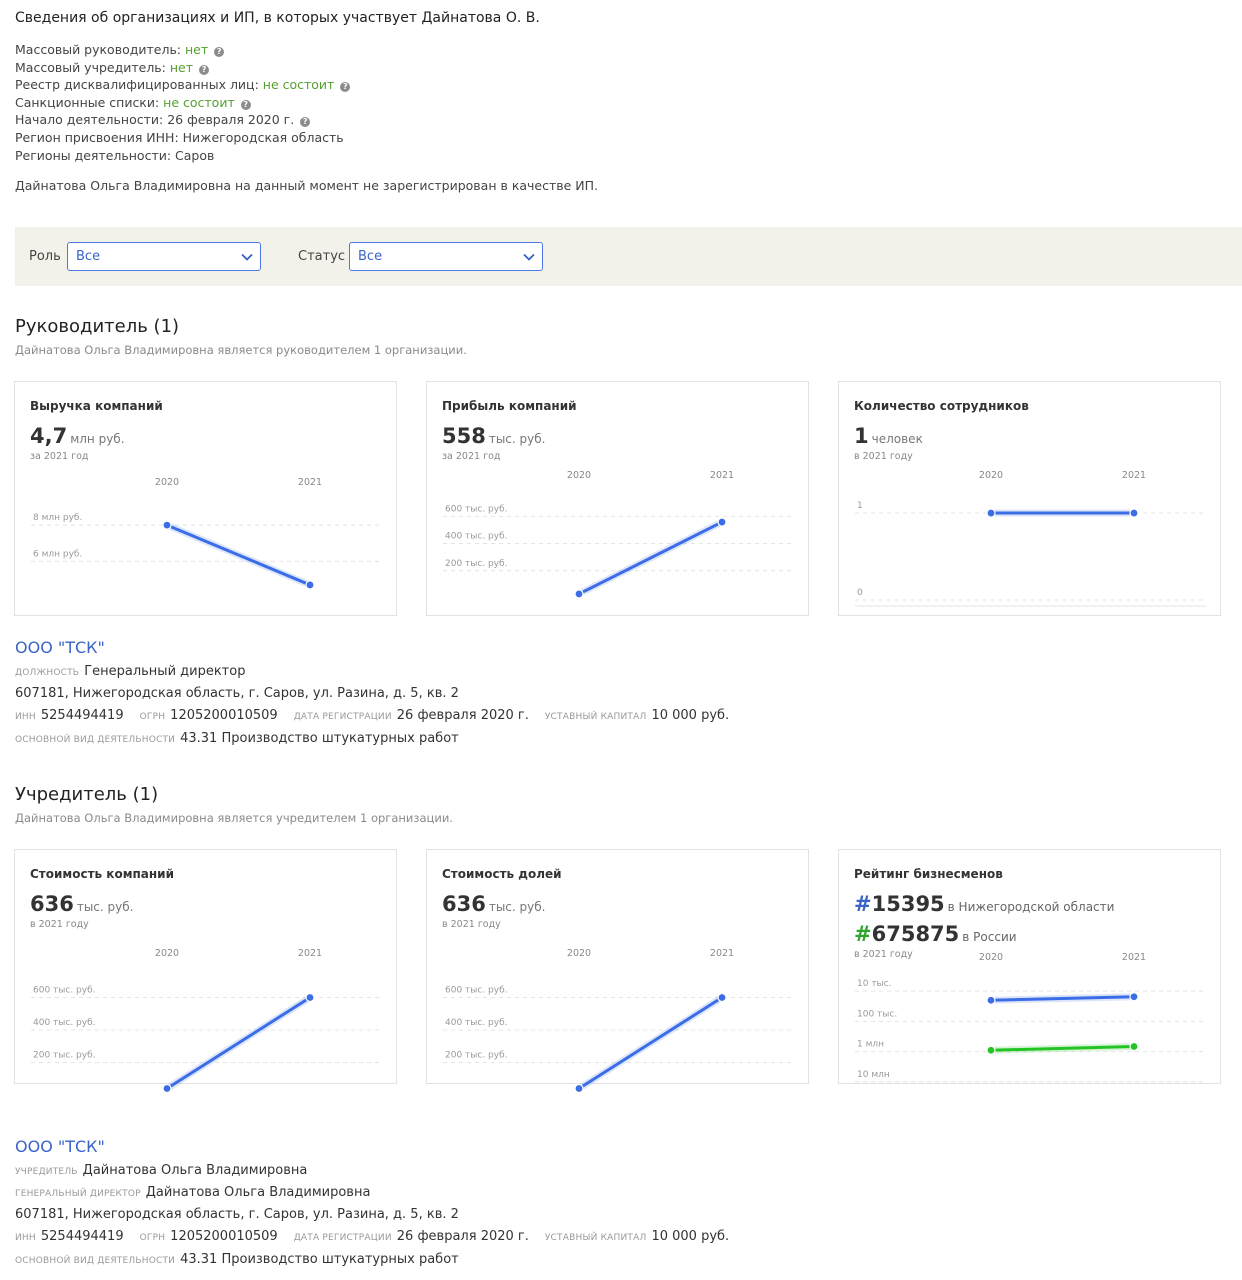 The height and width of the screenshot is (1280, 1242). I want to click on y-tick-label: 10 млн, so click(873, 1075).